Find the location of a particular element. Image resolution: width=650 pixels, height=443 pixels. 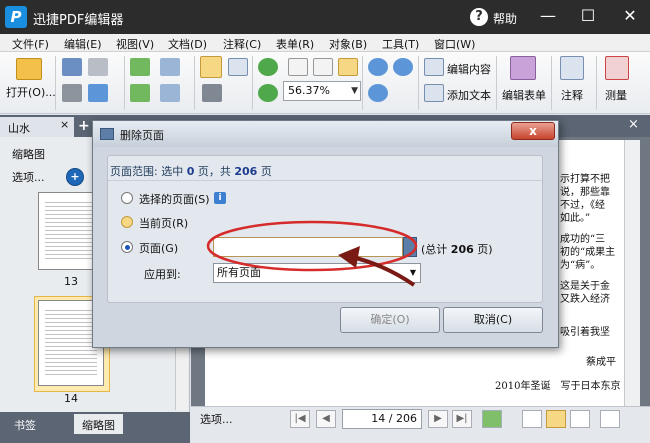

close-window-button: ✕ is located at coordinates (630, 16).